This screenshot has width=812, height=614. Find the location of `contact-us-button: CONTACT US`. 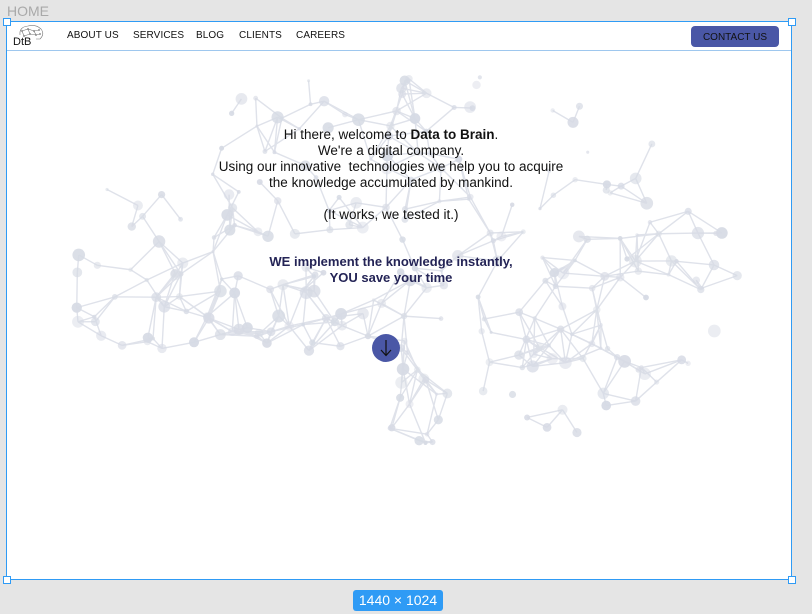

contact-us-button: CONTACT US is located at coordinates (735, 36).